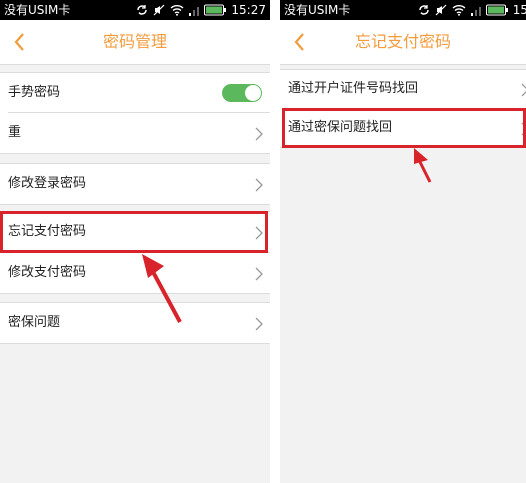 Image resolution: width=526 pixels, height=483 pixels. What do you see at coordinates (248, 10) in the screenshot?
I see `clock: 15:27` at bounding box center [248, 10].